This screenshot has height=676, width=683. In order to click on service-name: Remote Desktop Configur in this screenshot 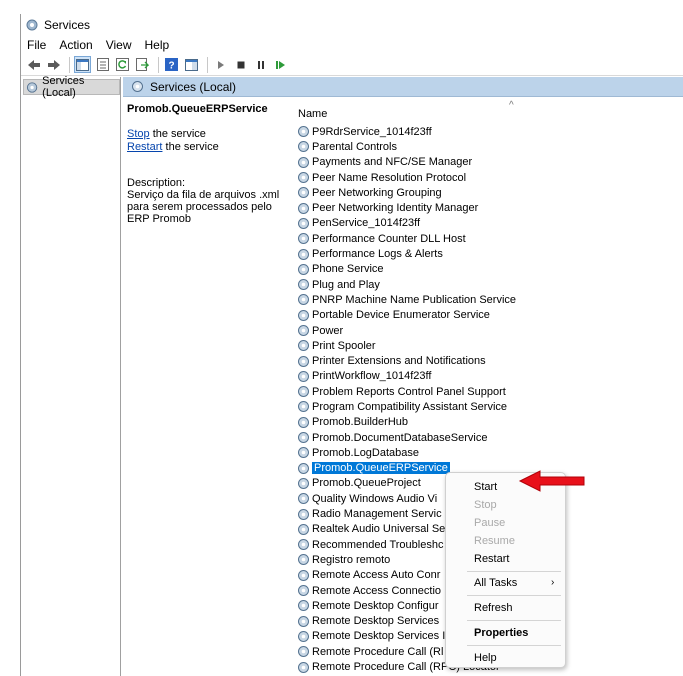, I will do `click(375, 605)`.